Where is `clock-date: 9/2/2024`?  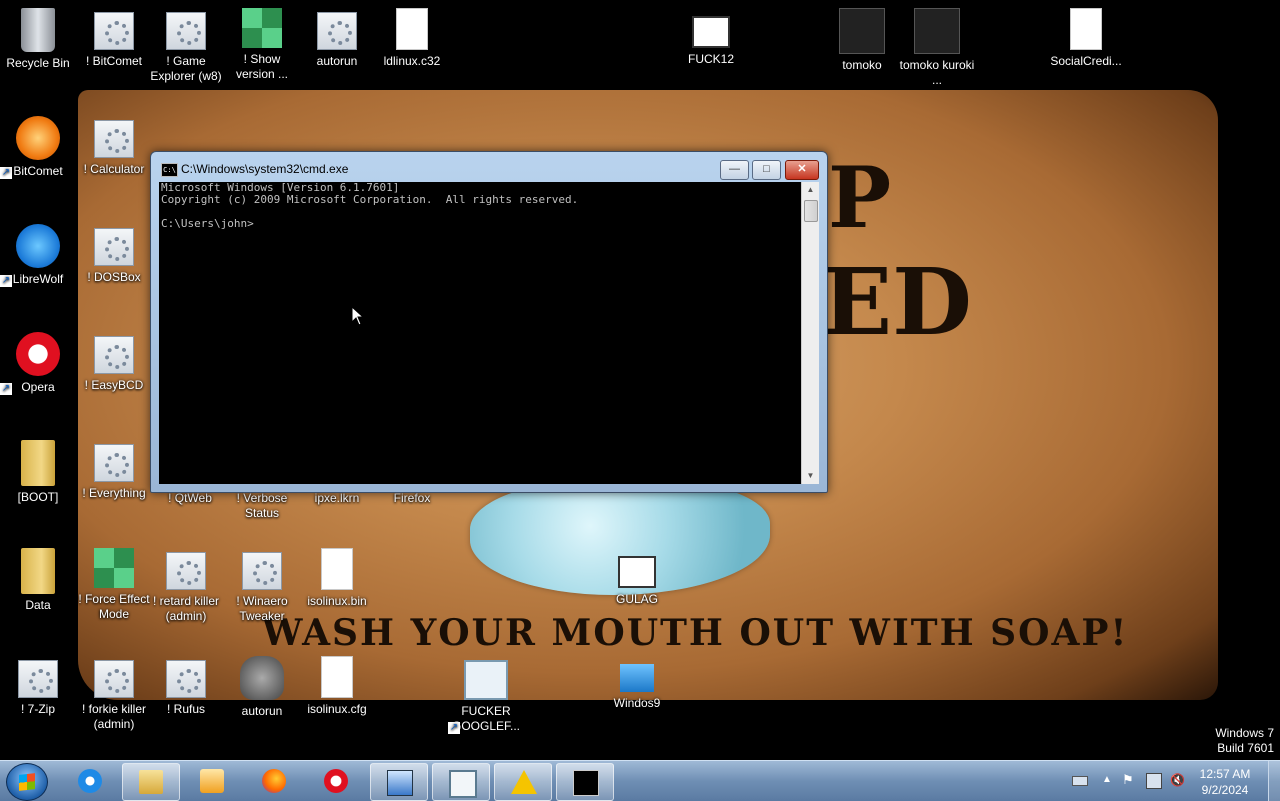
clock-date: 9/2/2024 is located at coordinates (1225, 790).